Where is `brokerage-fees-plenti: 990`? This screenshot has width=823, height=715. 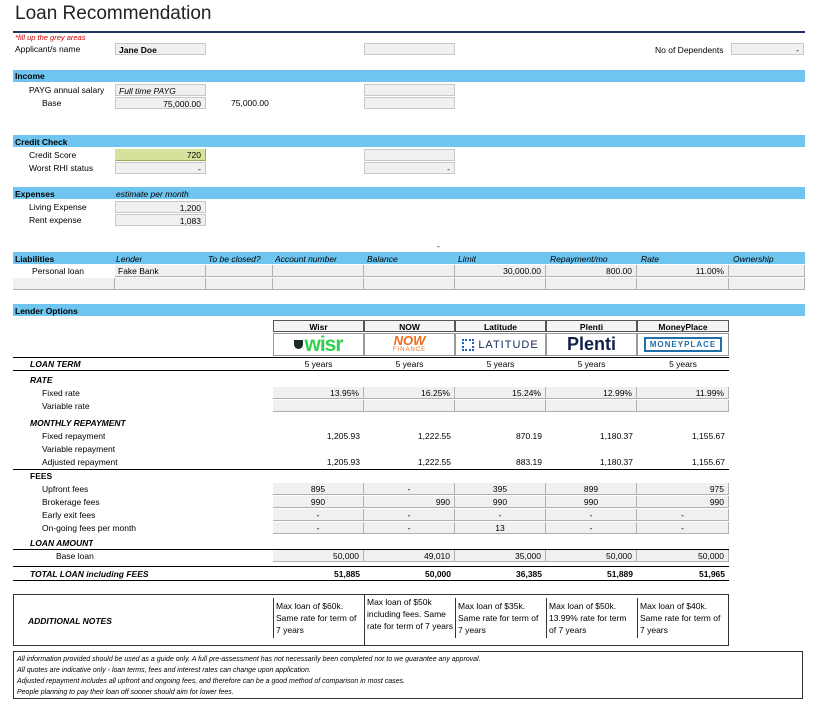
brokerage-fees-plenti: 990 is located at coordinates (591, 502).